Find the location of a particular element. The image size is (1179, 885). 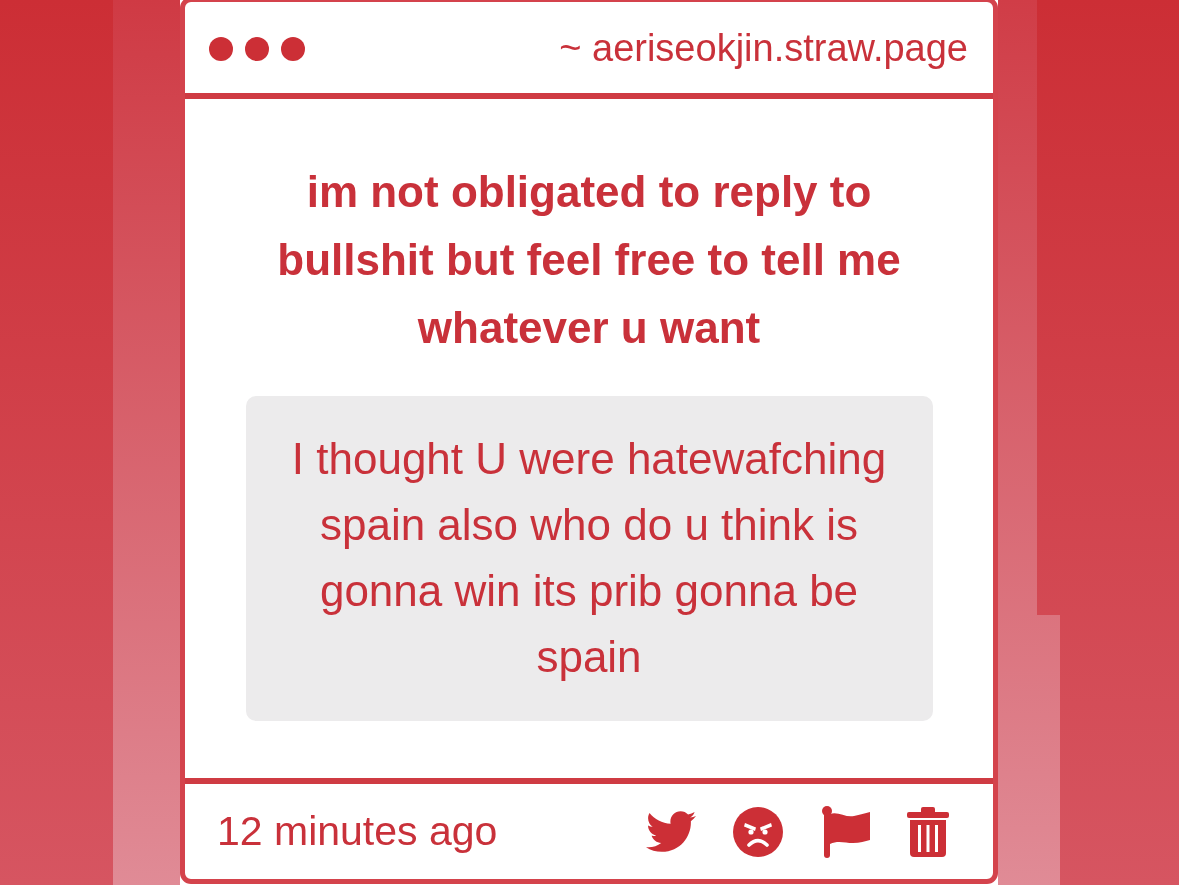

window-dots-icon is located at coordinates (257, 48).